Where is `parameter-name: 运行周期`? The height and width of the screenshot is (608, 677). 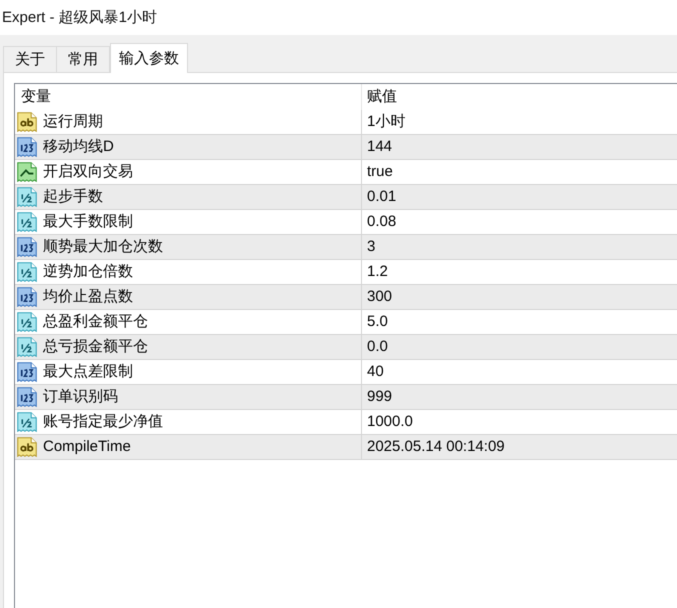 parameter-name: 运行周期 is located at coordinates (73, 122).